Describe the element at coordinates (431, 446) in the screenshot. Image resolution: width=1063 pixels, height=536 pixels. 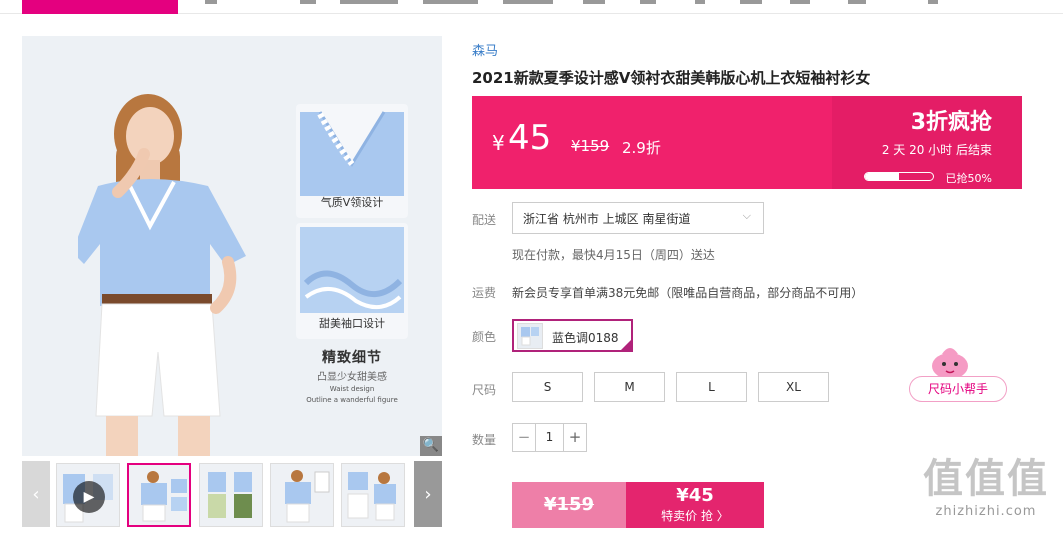
I see `zoom-icon: 🔍` at that location.